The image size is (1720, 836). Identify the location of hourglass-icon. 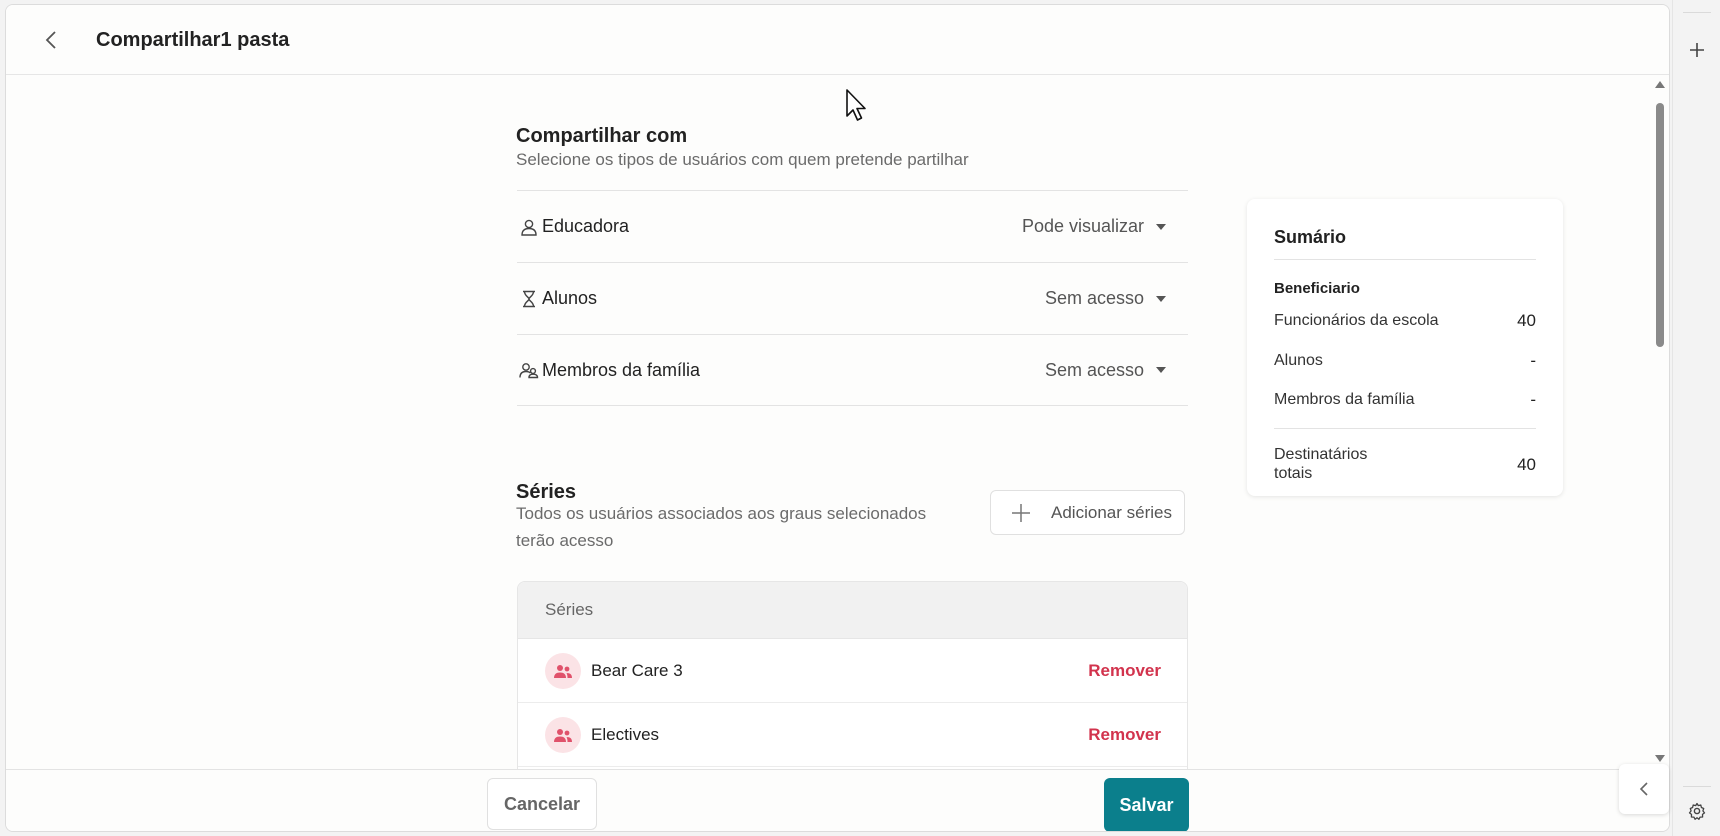
(529, 299).